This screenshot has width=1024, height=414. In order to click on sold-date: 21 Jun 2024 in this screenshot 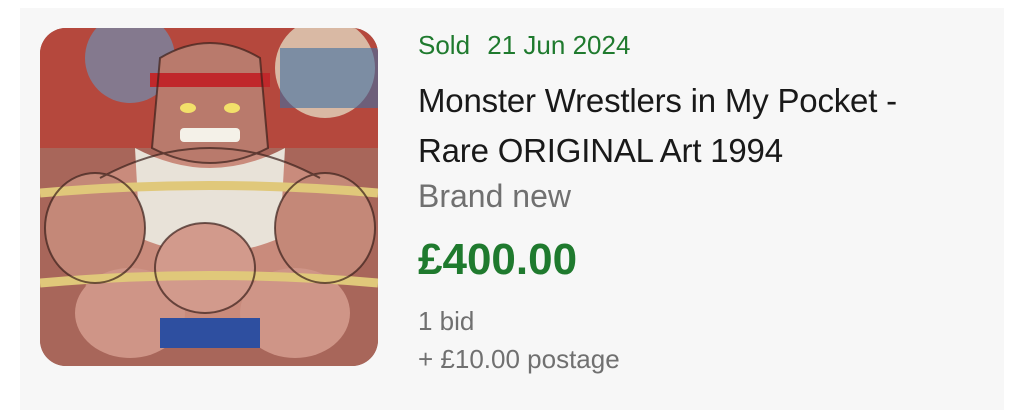, I will do `click(559, 45)`.